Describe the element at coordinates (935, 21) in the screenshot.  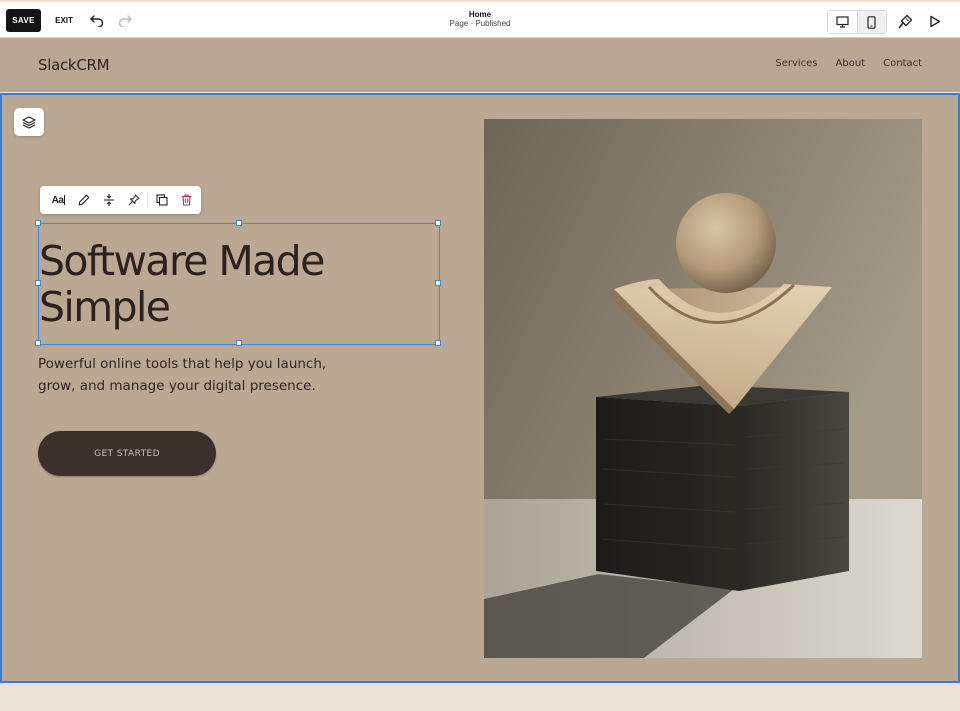
I see `play-icon` at that location.